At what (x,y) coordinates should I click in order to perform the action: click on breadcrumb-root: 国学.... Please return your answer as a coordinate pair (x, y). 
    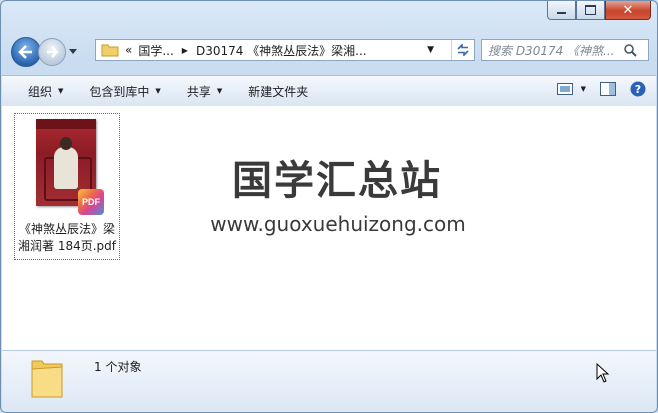
    Looking at the image, I should click on (155, 50).